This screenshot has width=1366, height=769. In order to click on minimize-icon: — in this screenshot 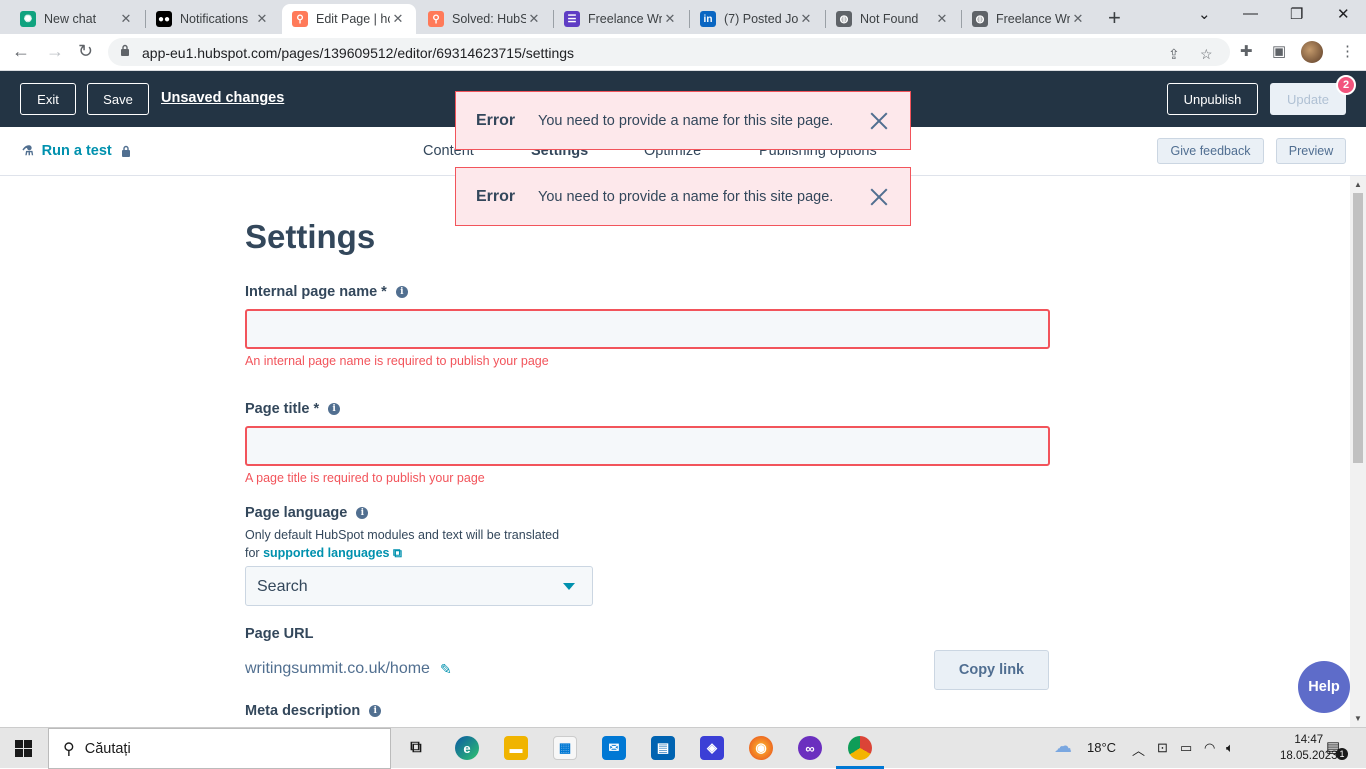, I will do `click(1250, 13)`.